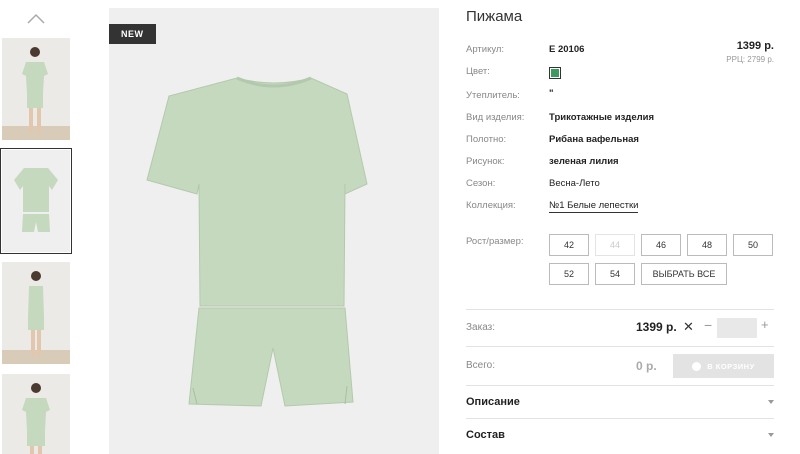 The width and height of the screenshot is (800, 454). I want to click on size-button-46: 46, so click(661, 245).